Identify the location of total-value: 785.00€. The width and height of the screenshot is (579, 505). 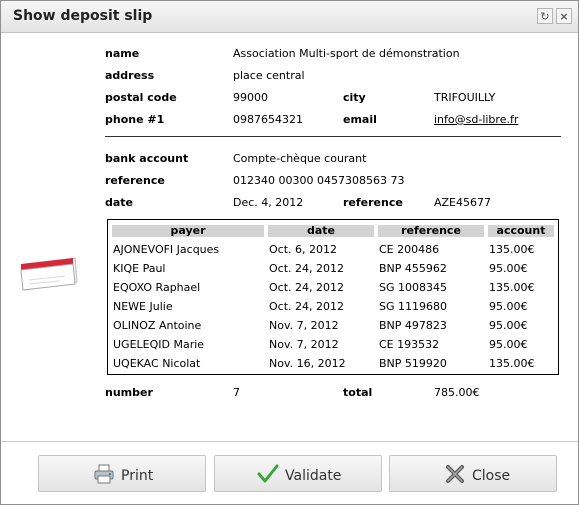
(457, 392).